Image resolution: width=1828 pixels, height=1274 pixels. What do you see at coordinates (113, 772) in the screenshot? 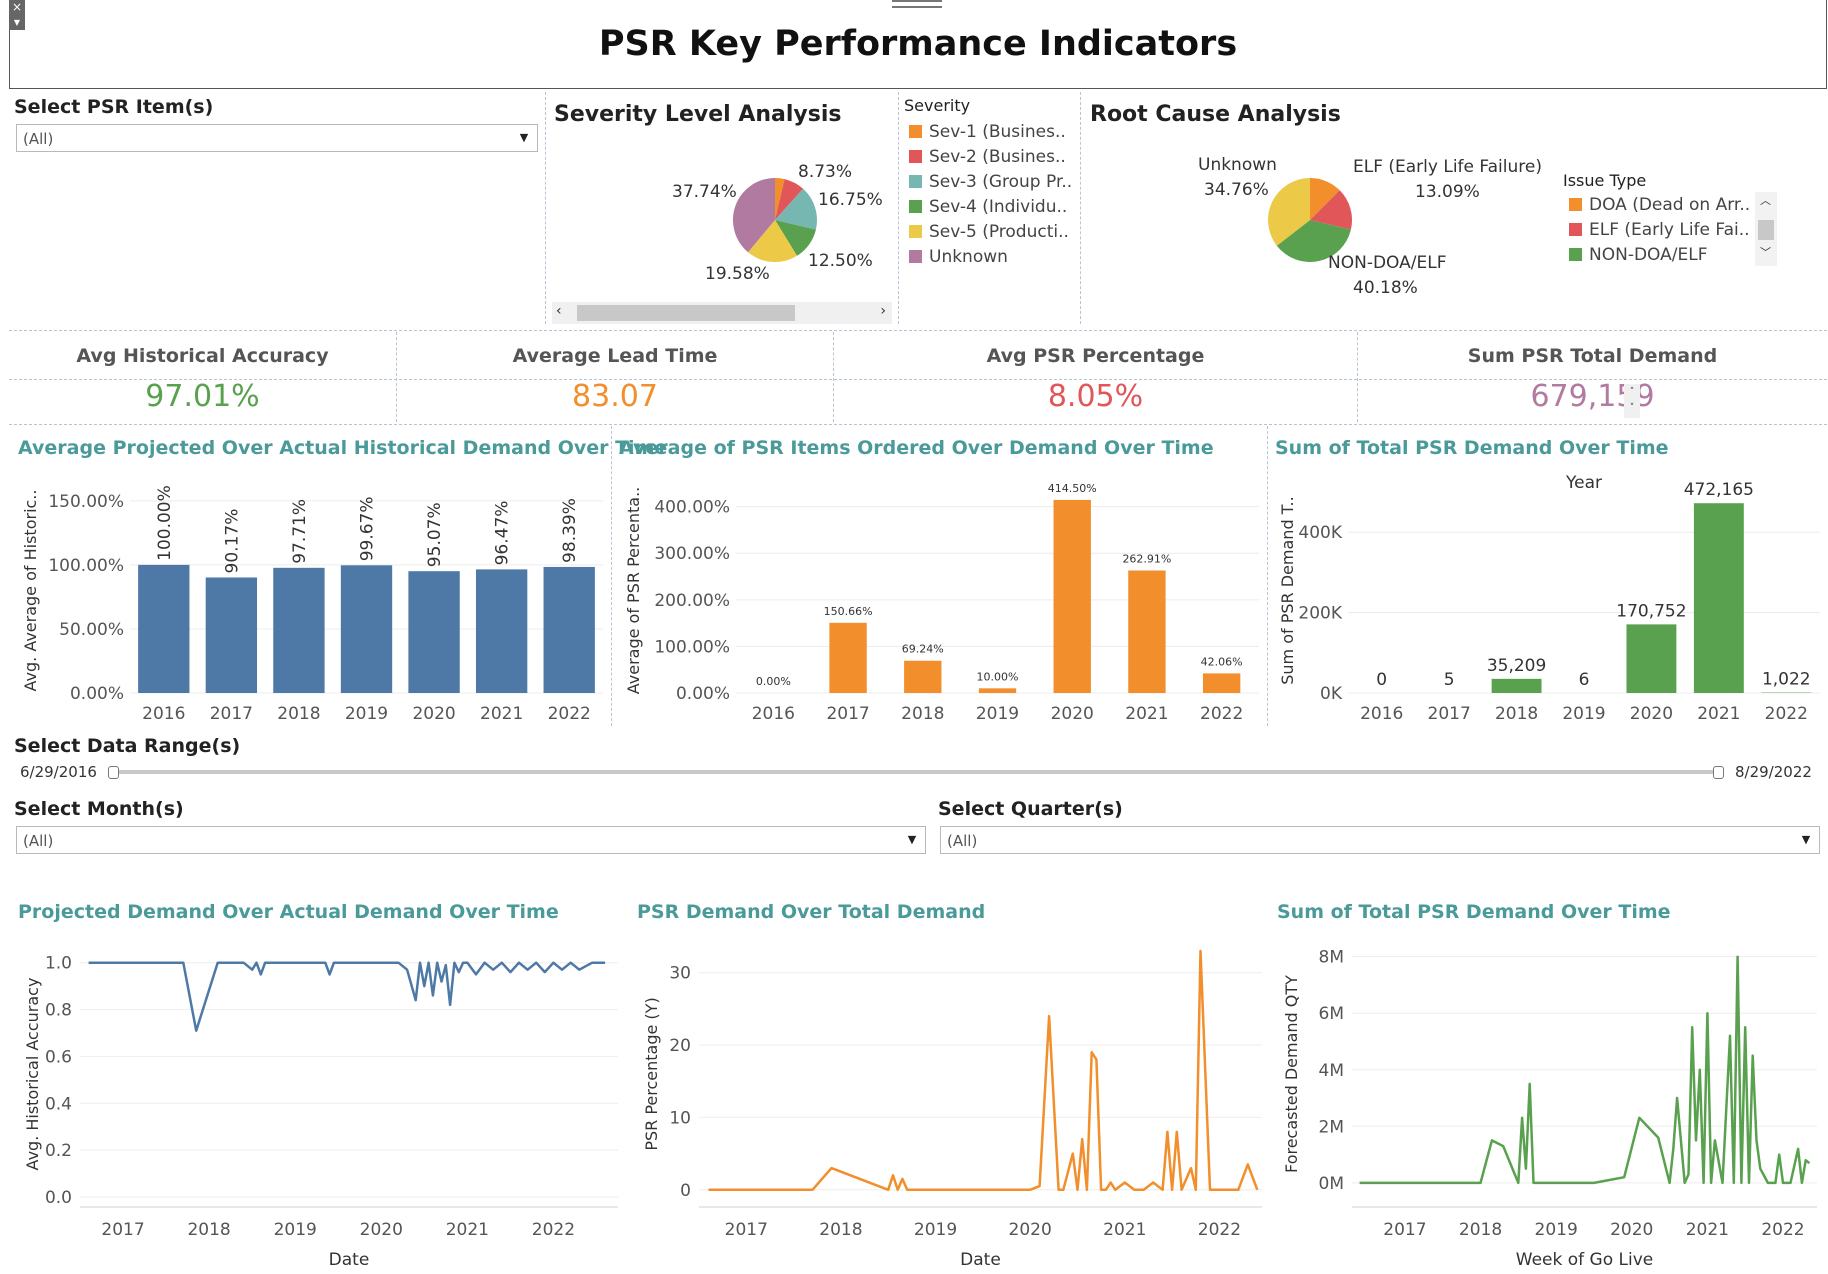
I see `date-range-handle-start` at bounding box center [113, 772].